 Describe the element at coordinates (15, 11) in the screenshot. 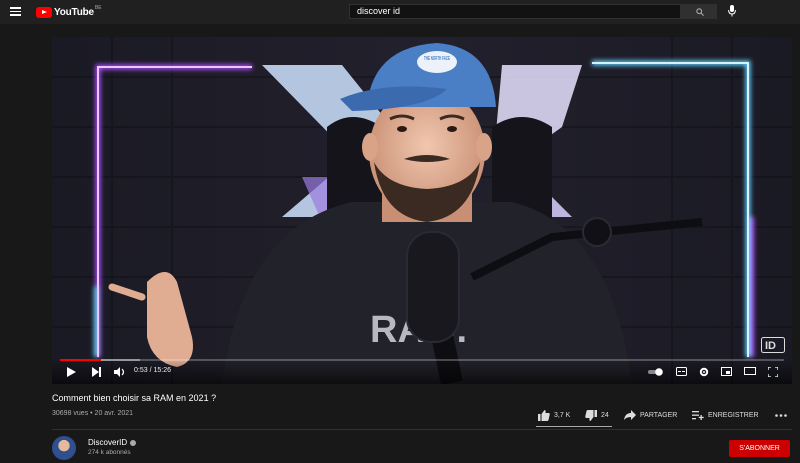

I see `menu-icon` at that location.